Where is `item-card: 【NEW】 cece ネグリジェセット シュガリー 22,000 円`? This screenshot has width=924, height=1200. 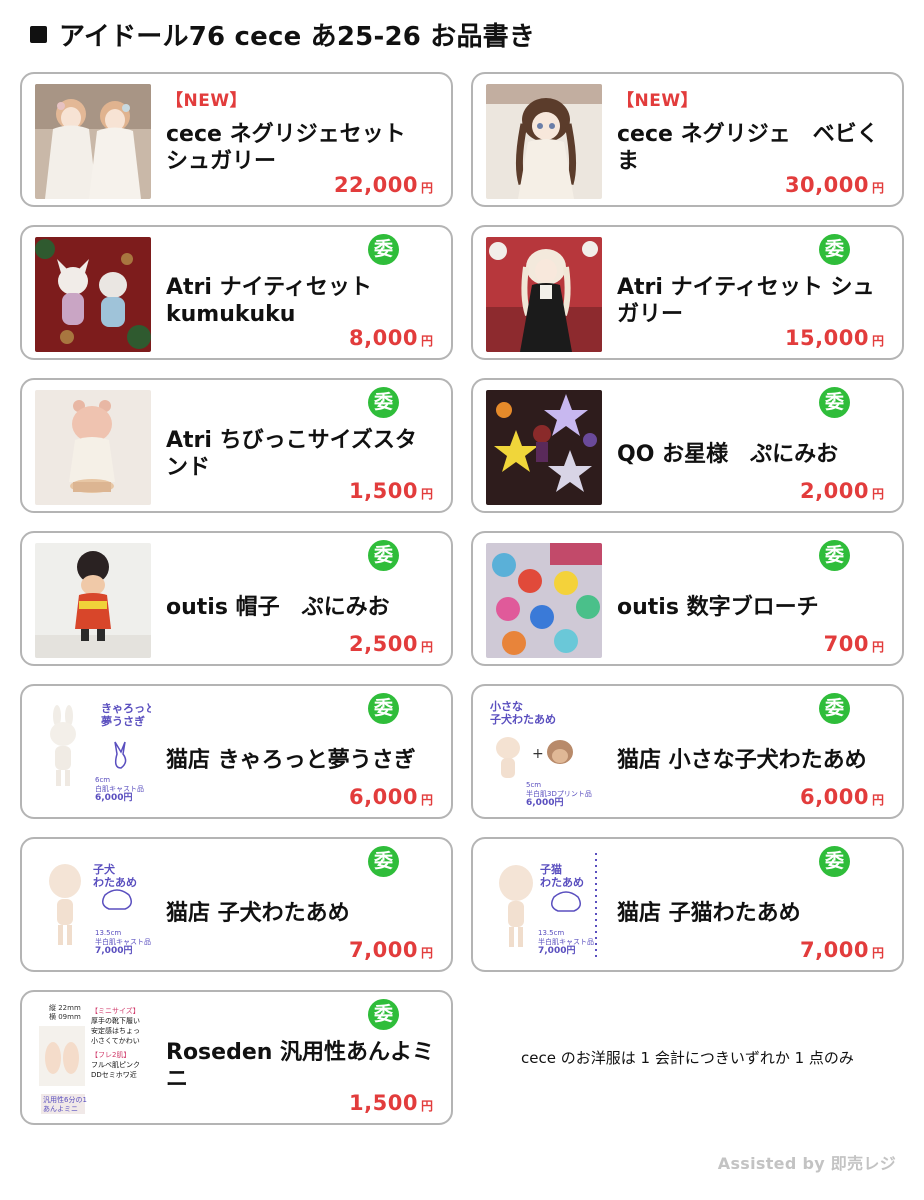
item-card: 【NEW】 cece ネグリジェセット シュガリー 22,000 円 is located at coordinates (236, 139).